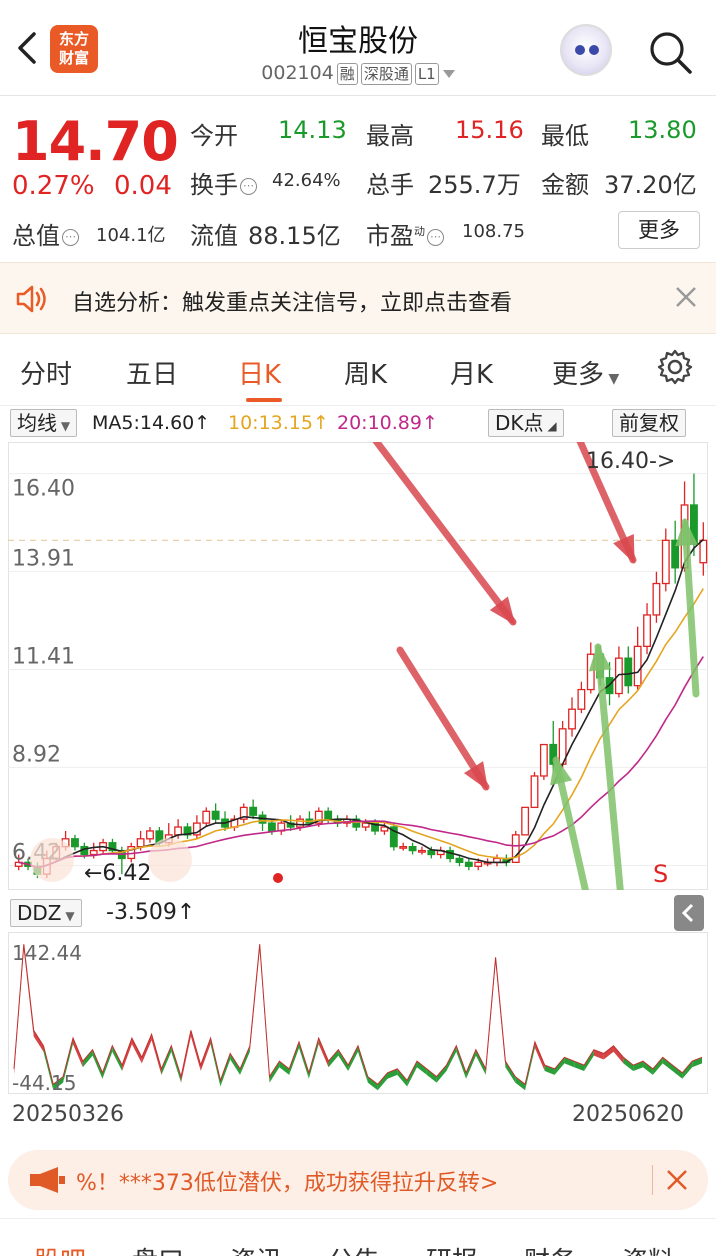 This screenshot has height=1256, width=716. I want to click on tab-monthly-k: 月K, so click(471, 372).